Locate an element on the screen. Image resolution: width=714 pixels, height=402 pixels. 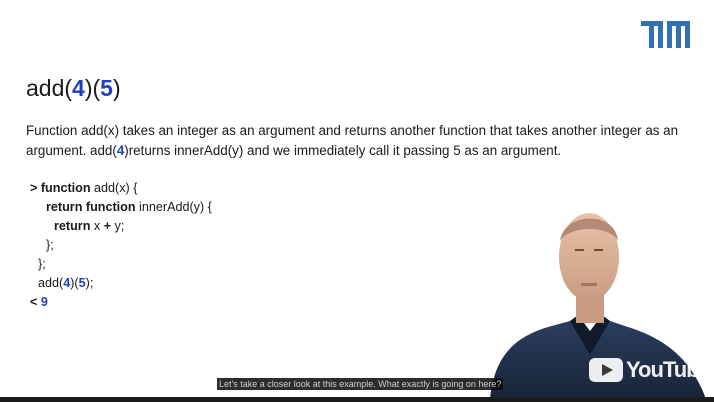
code-text: y; is located at coordinates (118, 226).